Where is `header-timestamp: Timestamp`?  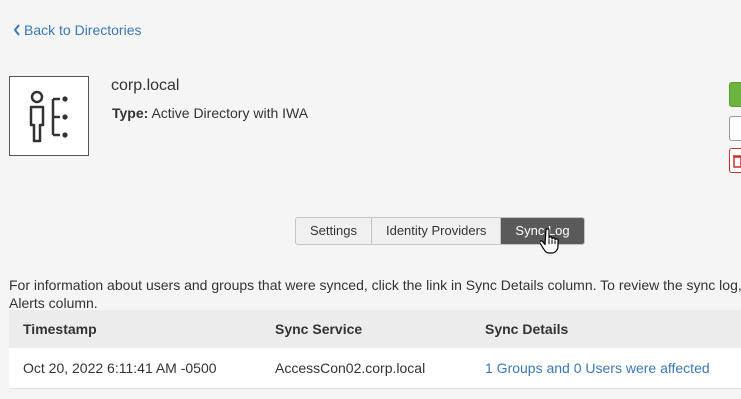 header-timestamp: Timestamp is located at coordinates (60, 329).